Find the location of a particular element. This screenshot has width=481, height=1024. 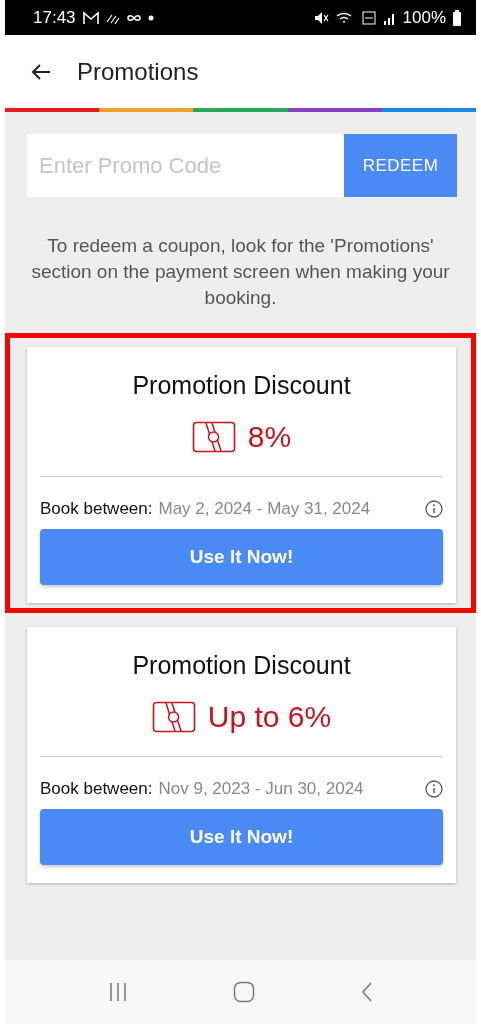

battery-icon is located at coordinates (457, 17).